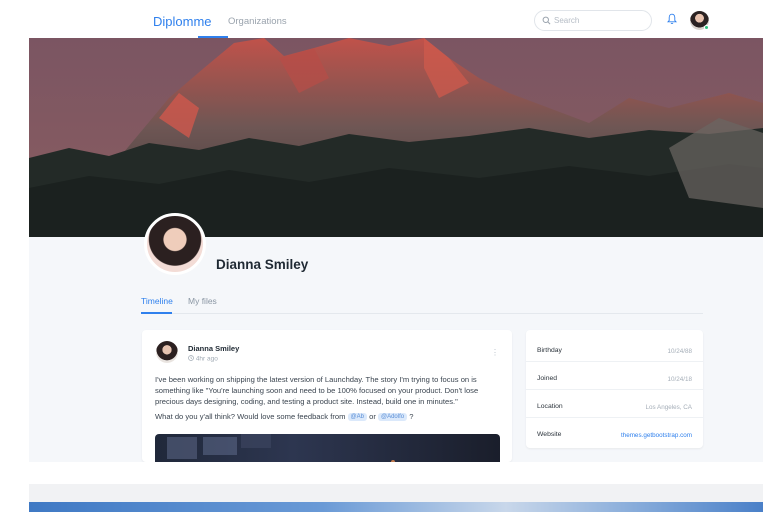 This screenshot has width=778, height=512. I want to click on post-timestamp: 4hr ago, so click(203, 359).